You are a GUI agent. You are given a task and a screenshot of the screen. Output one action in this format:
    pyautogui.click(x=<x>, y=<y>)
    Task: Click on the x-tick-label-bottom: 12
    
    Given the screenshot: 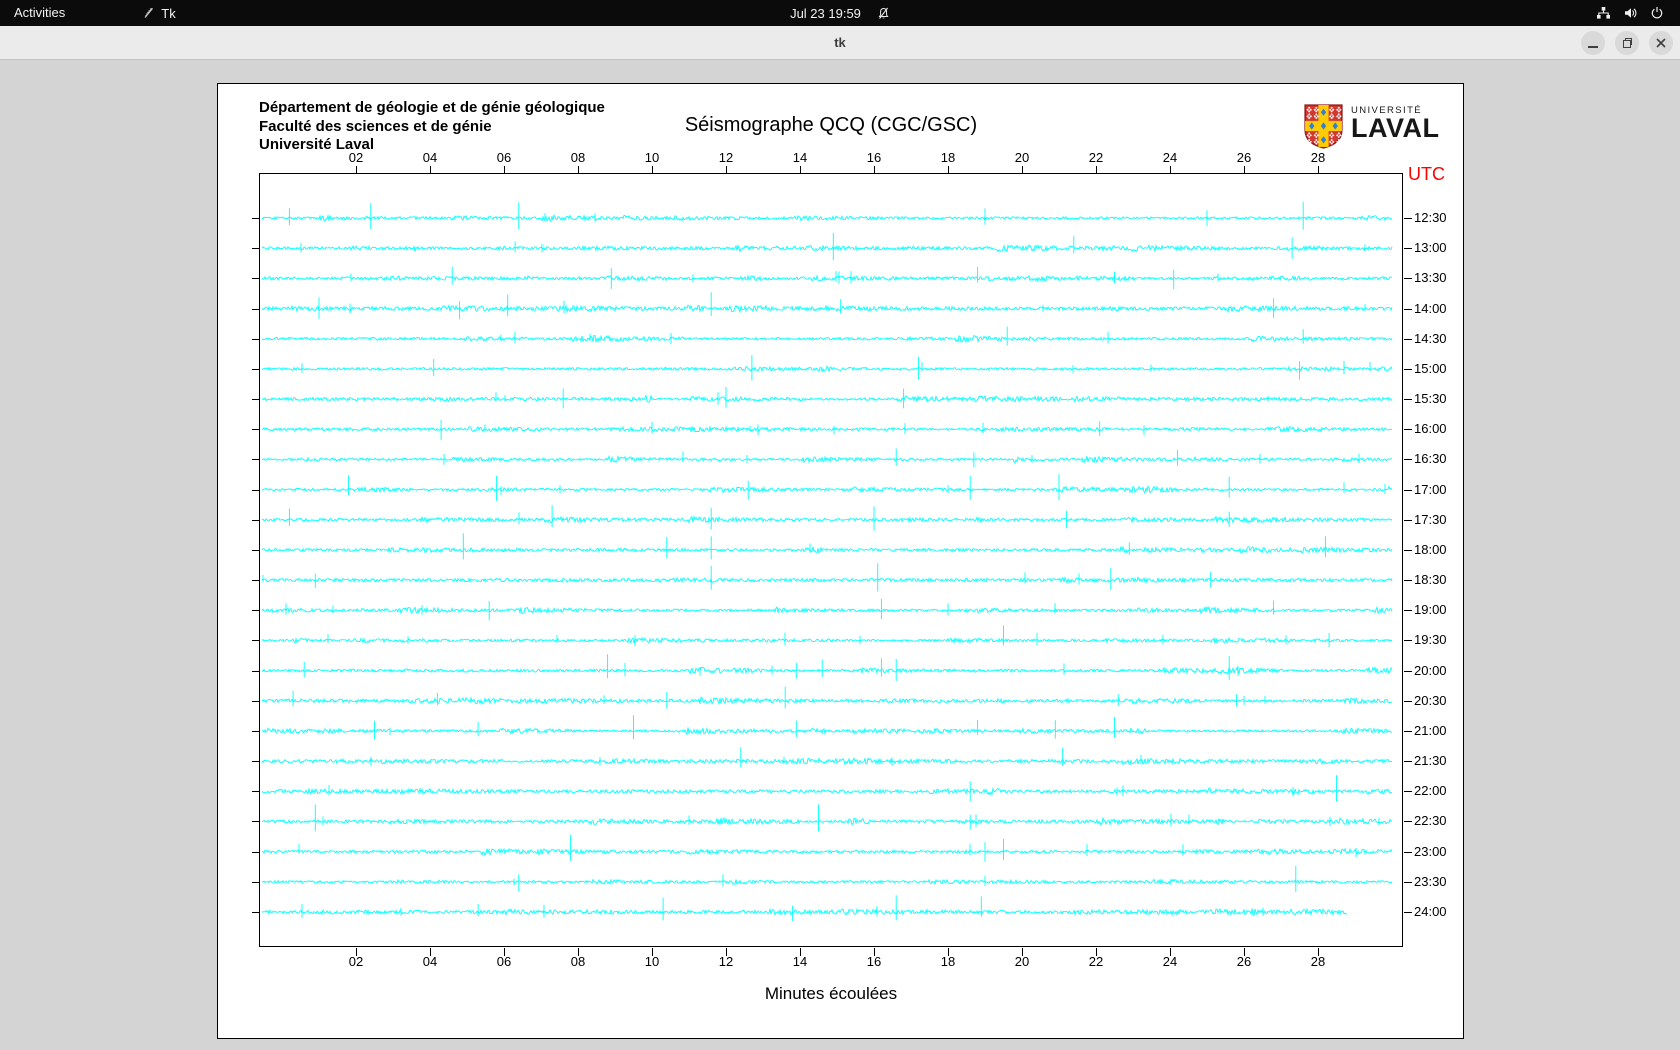 What is the action you would take?
    pyautogui.click(x=726, y=961)
    